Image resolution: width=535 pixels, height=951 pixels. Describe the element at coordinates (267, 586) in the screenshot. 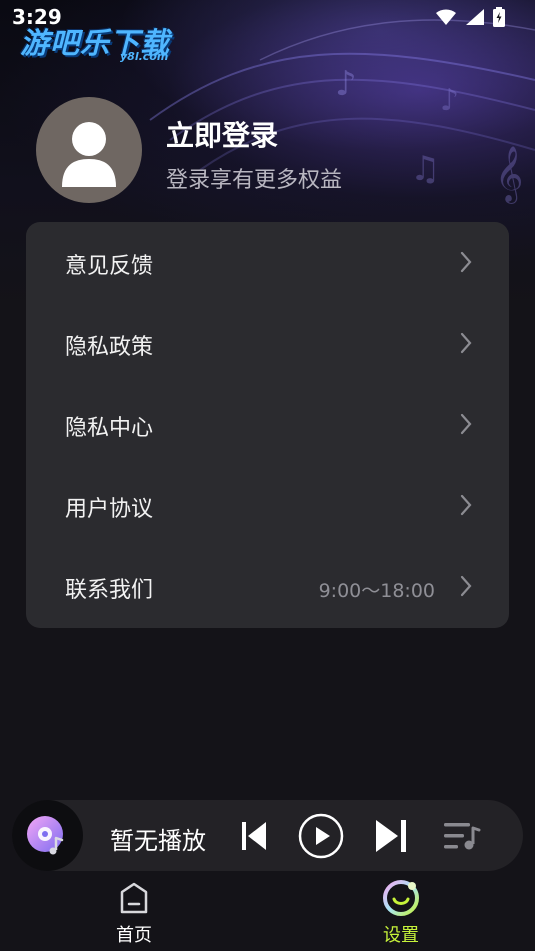

I see `menu-item-contact-us: 联系我们 9:00～18:00` at that location.